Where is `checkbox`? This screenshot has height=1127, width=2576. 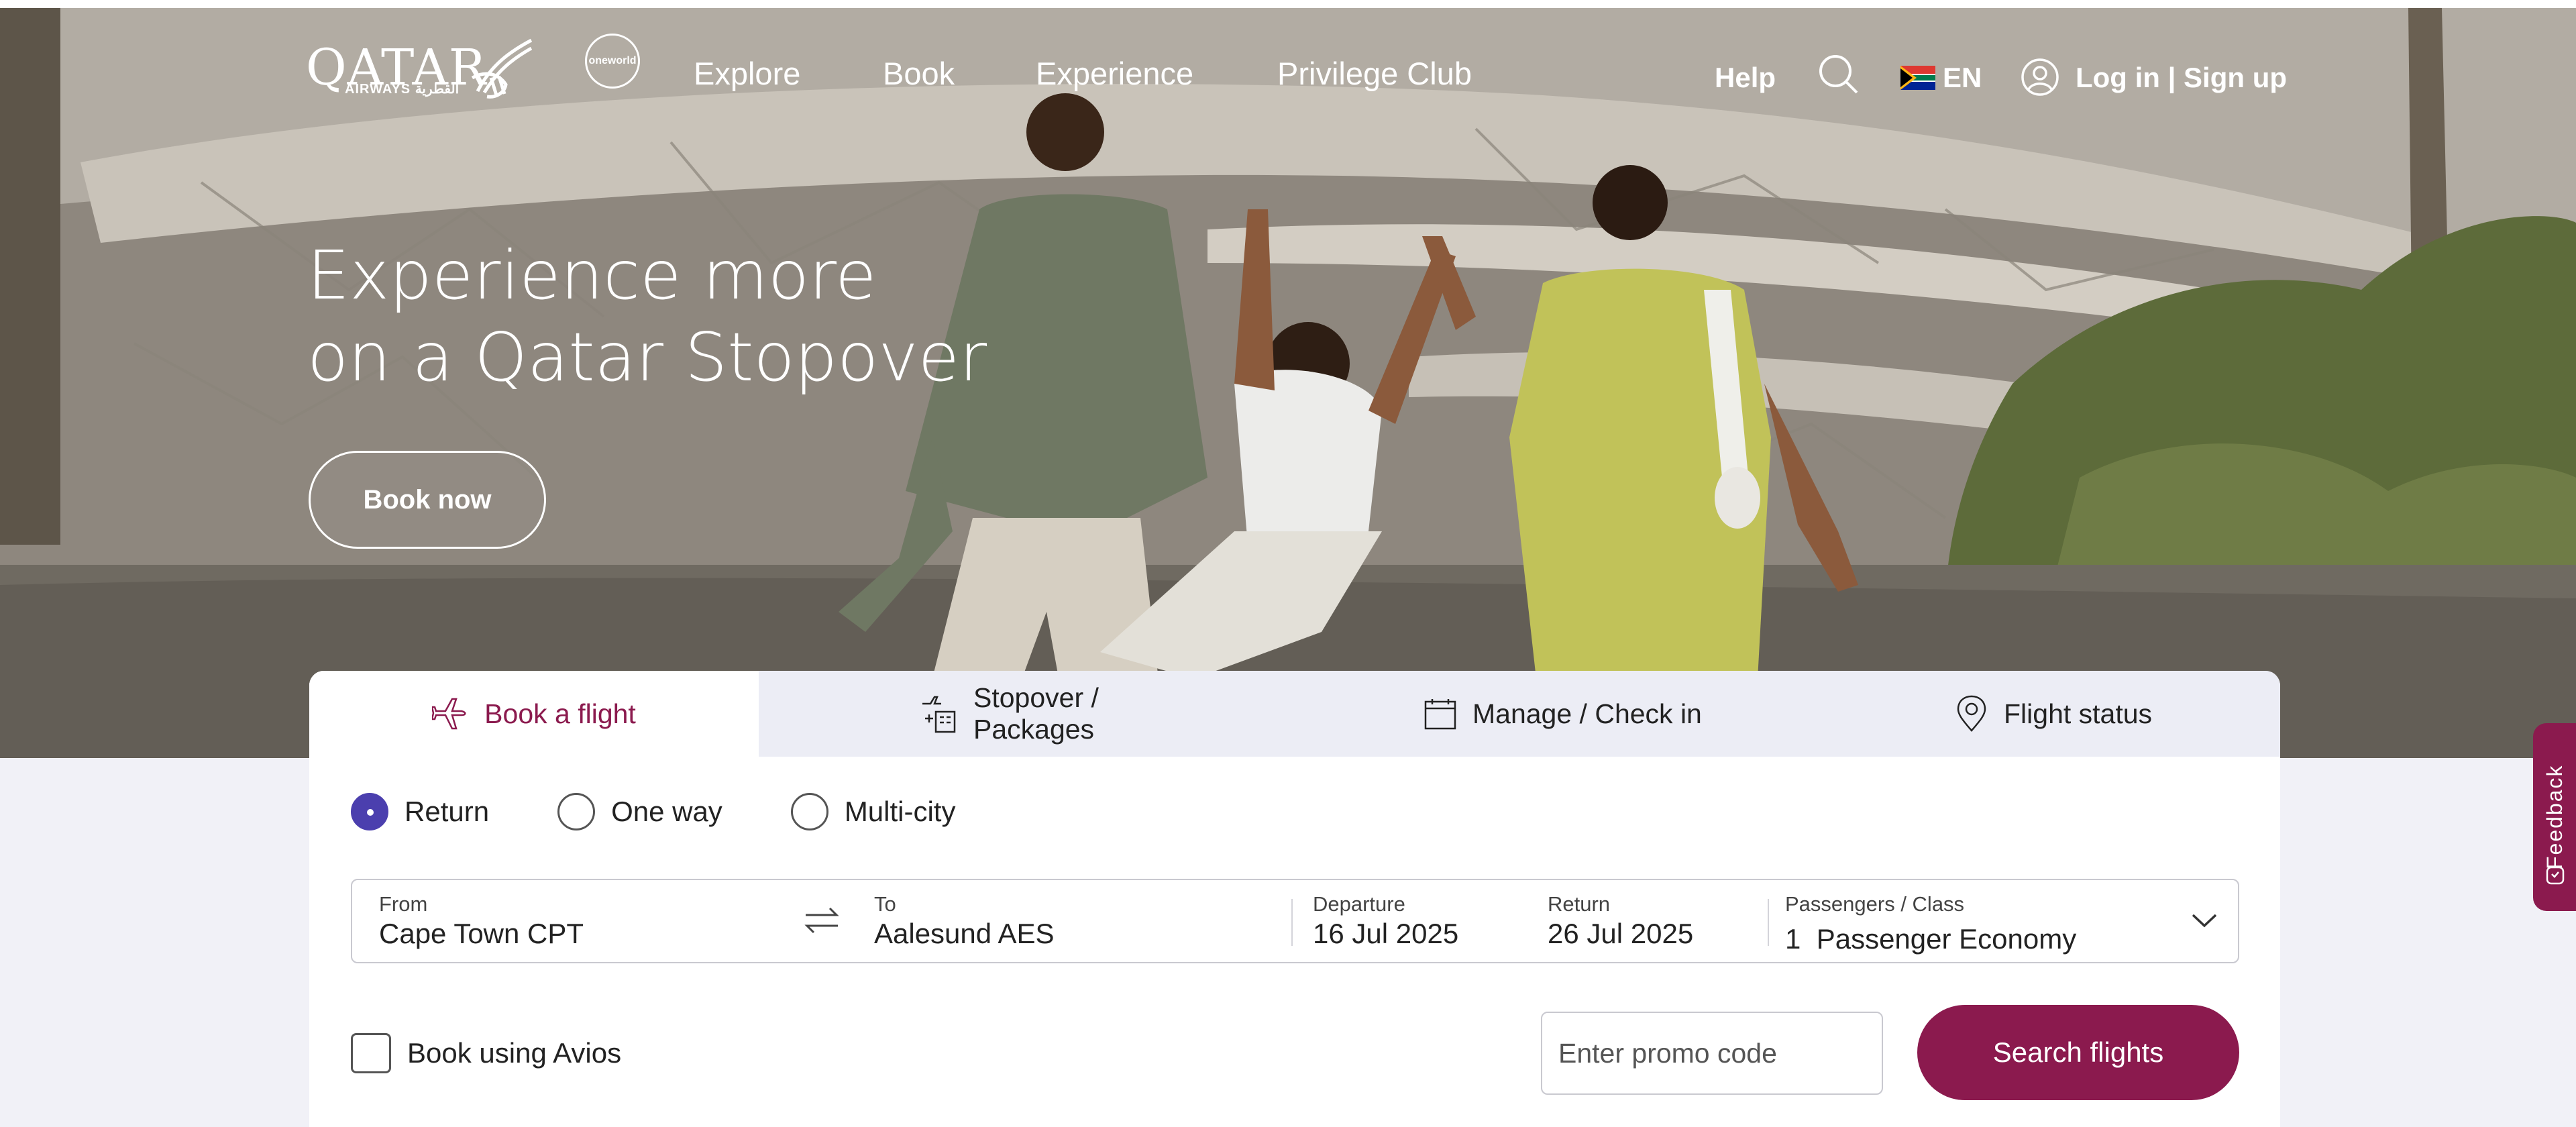
checkbox is located at coordinates (371, 1053).